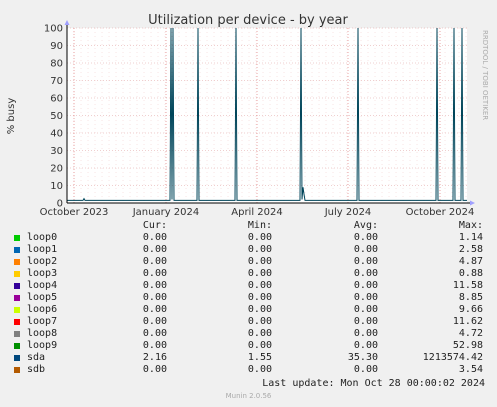  I want to click on legend-row: loop4 0.00 0.00 0.00 11.58, so click(248, 286).